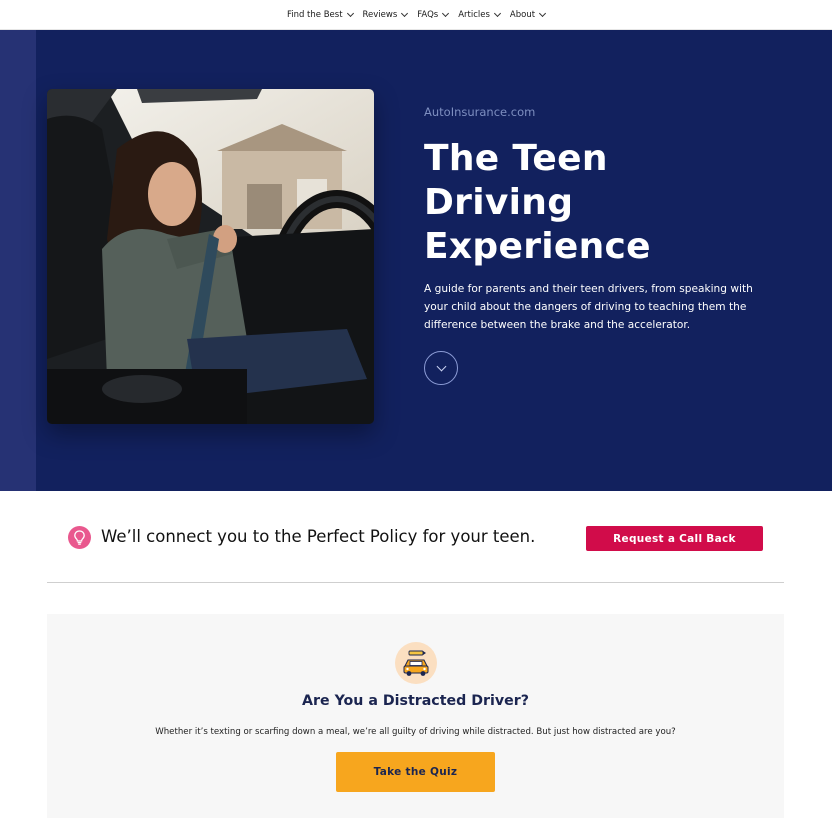 The width and height of the screenshot is (832, 818). I want to click on nav-item-reviews: Reviews, so click(385, 14).